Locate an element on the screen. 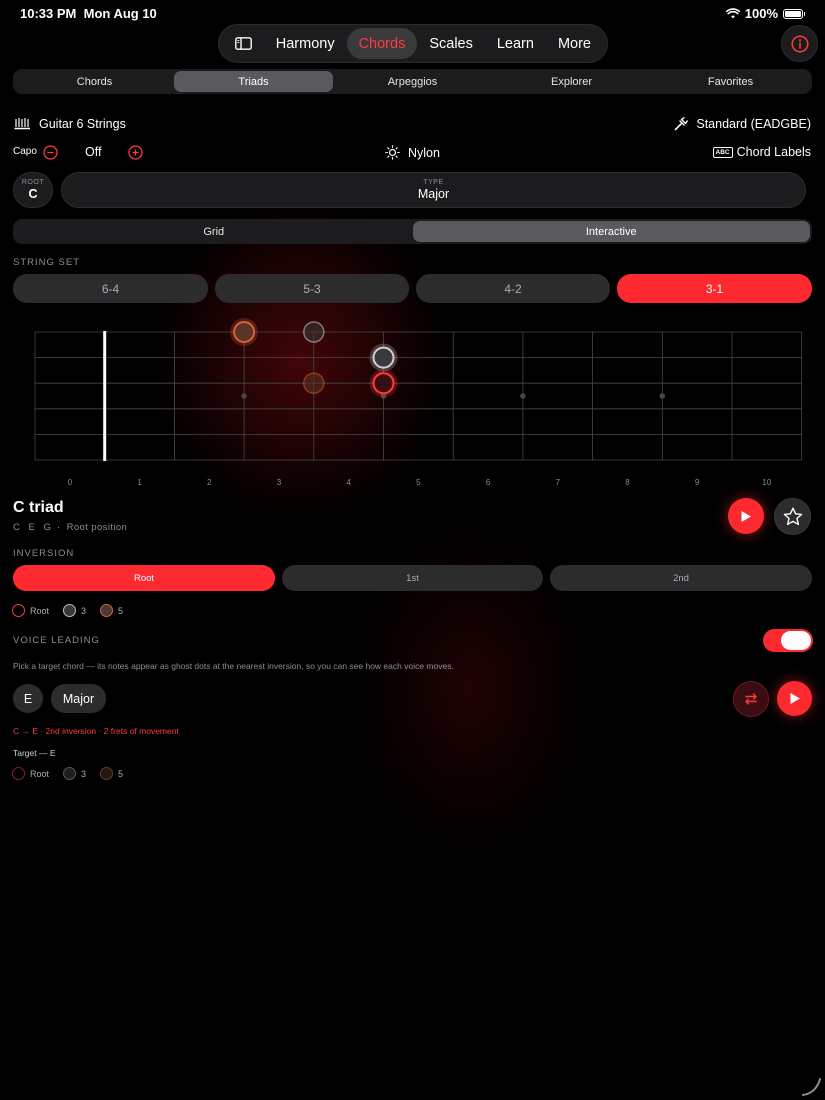 This screenshot has width=825, height=1100. inversion-root: Root is located at coordinates (144, 578).